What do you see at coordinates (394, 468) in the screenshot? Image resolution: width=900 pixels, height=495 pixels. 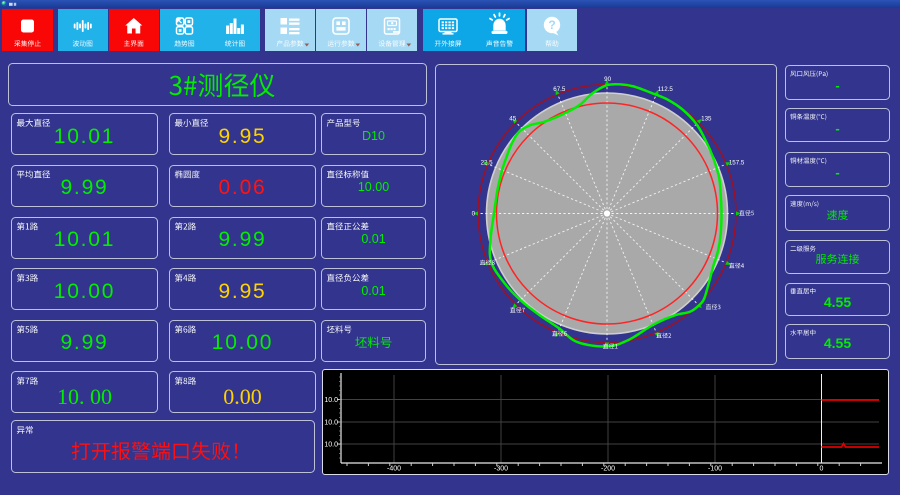 I see `svg-text: -400` at bounding box center [394, 468].